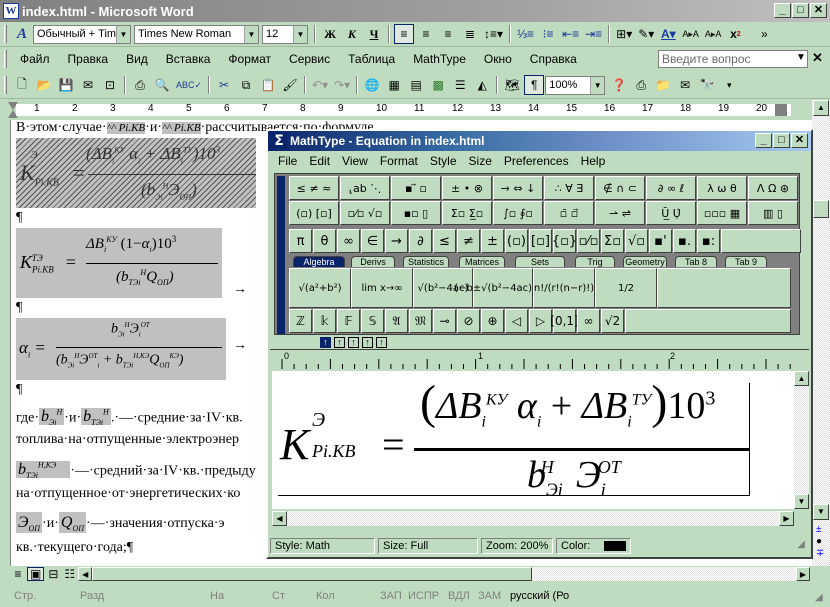 Image resolution: width=830 pixels, height=607 pixels. I want to click on select-browse-object-icon: ●, so click(819, 541).